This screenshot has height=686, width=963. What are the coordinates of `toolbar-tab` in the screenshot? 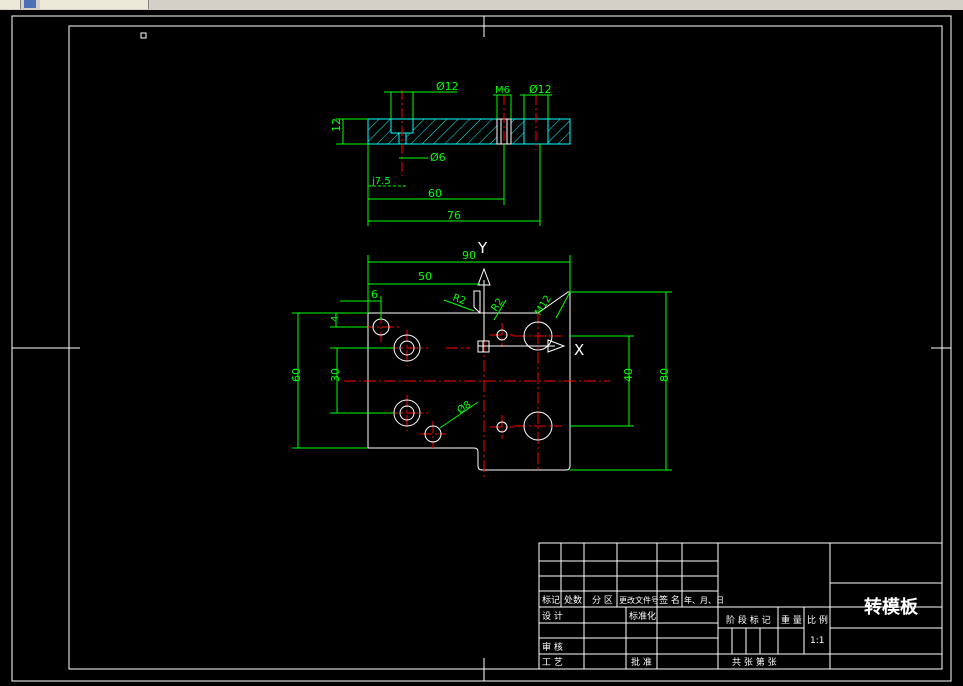 It's located at (94, 4).